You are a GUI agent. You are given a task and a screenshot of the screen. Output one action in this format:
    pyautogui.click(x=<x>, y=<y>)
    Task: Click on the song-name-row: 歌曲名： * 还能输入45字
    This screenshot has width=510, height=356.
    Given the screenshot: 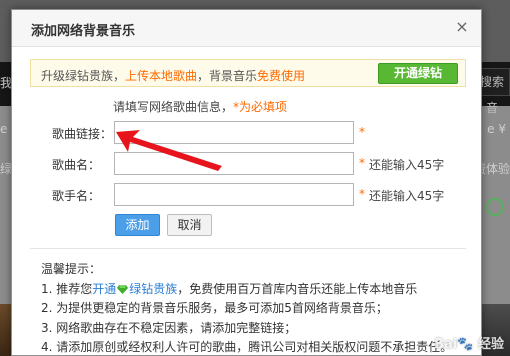 What is the action you would take?
    pyautogui.click(x=247, y=164)
    